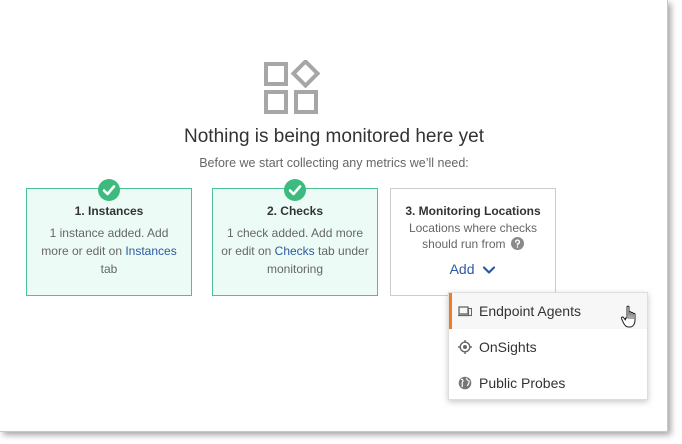 This screenshot has width=682, height=444. What do you see at coordinates (530, 311) in the screenshot?
I see `menu-item-label: Endpoint Agents` at bounding box center [530, 311].